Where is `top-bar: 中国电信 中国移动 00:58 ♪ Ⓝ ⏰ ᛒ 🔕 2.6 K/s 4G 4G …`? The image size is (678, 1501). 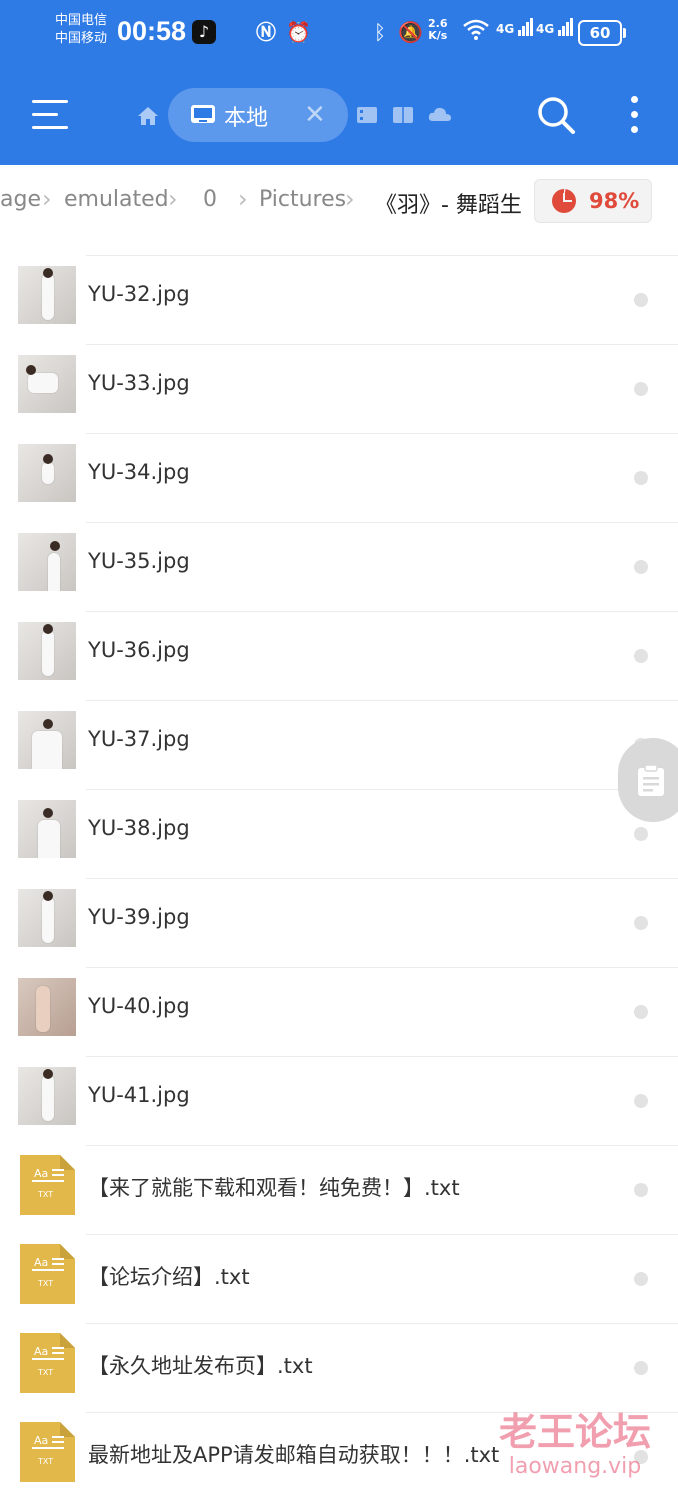
top-bar: 中国电信 中国移动 00:58 ♪ Ⓝ ⏰ ᛒ 🔕 2.6 K/s 4G 4G … is located at coordinates (339, 82).